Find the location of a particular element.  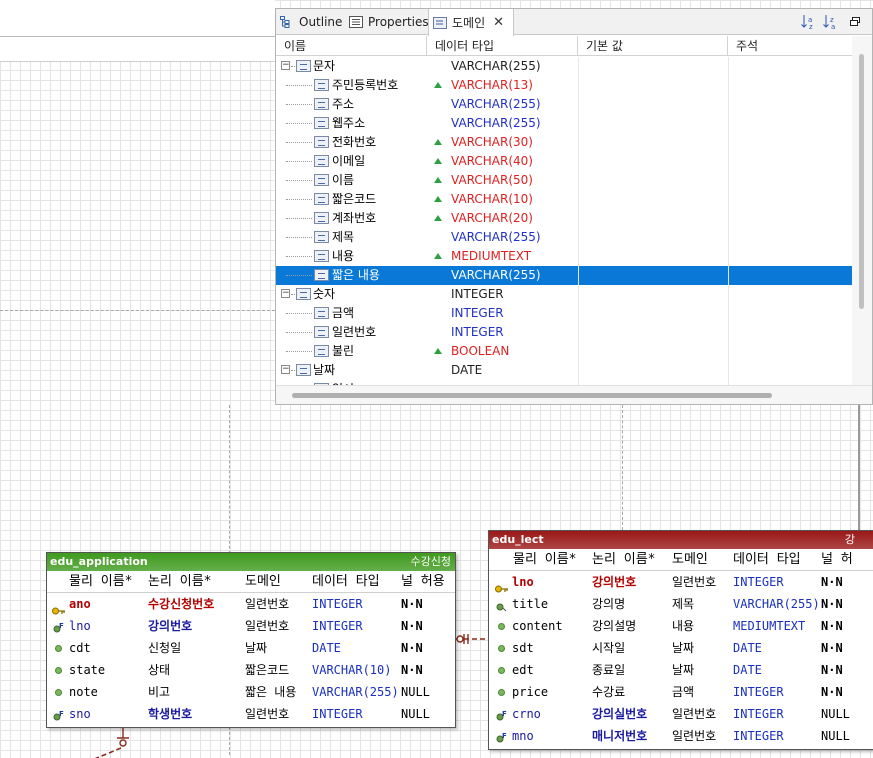

domain-name-cell: − 문자 is located at coordinates (351, 66).